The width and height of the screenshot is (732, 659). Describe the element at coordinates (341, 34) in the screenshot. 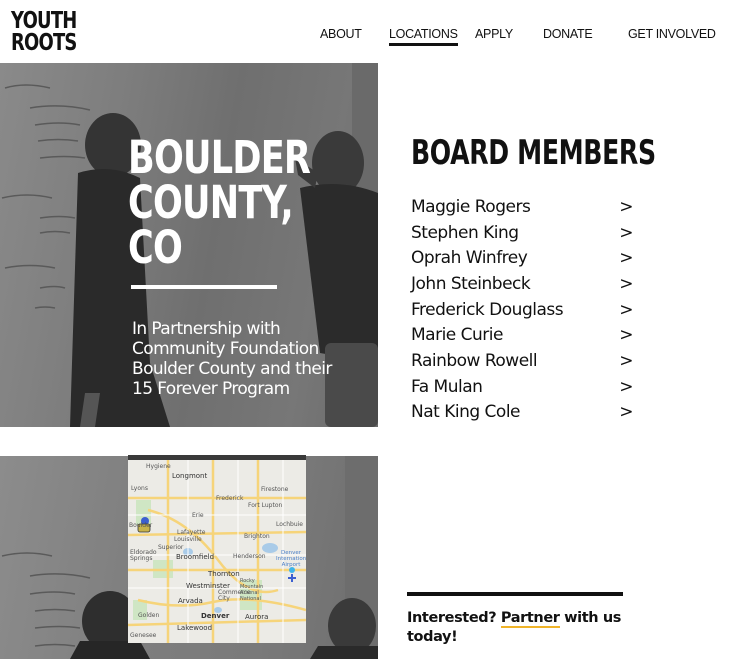

I see `nav-about: ABOUT` at that location.